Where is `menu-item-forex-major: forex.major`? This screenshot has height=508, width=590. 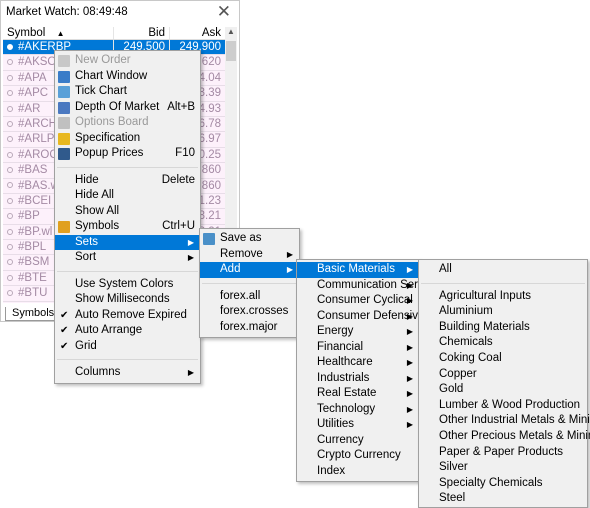
menu-item-forex-major: forex.major is located at coordinates (249, 328).